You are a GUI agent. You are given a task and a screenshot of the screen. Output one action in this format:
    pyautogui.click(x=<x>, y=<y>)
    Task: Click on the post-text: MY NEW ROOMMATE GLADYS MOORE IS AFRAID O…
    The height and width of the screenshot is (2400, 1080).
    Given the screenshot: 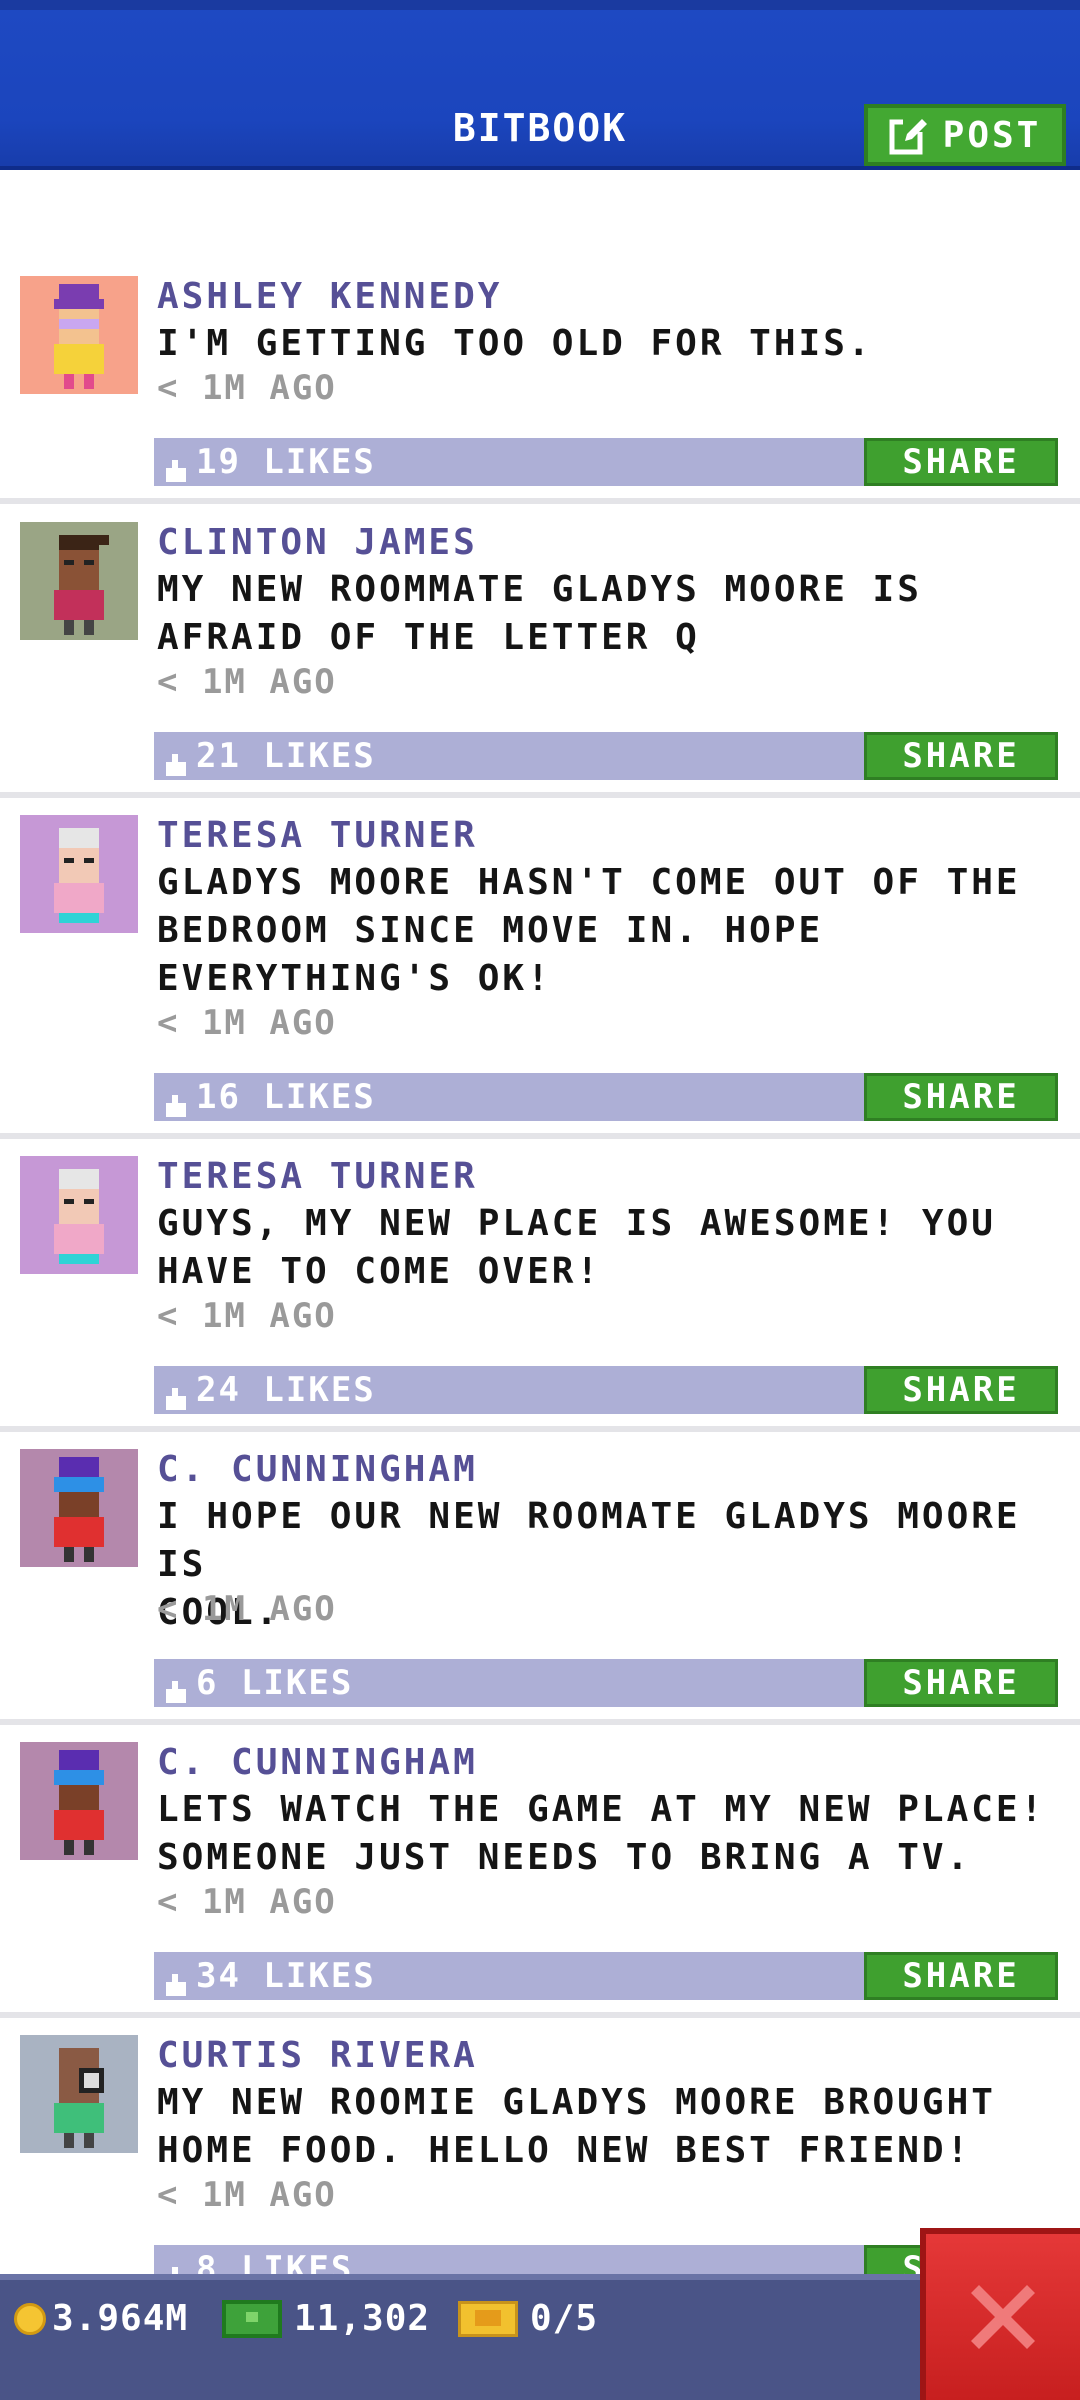 What is the action you would take?
    pyautogui.click(x=539, y=613)
    